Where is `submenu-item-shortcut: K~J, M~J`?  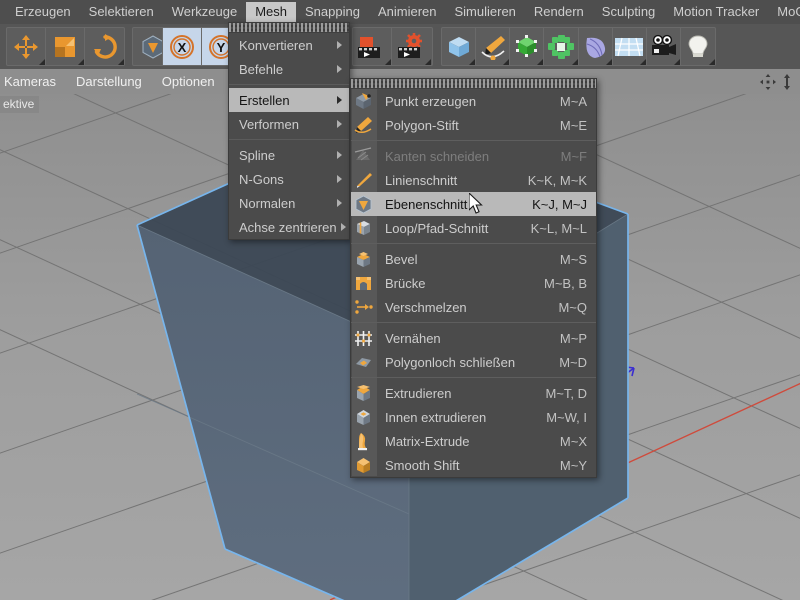 submenu-item-shortcut: K~J, M~J is located at coordinates (559, 204).